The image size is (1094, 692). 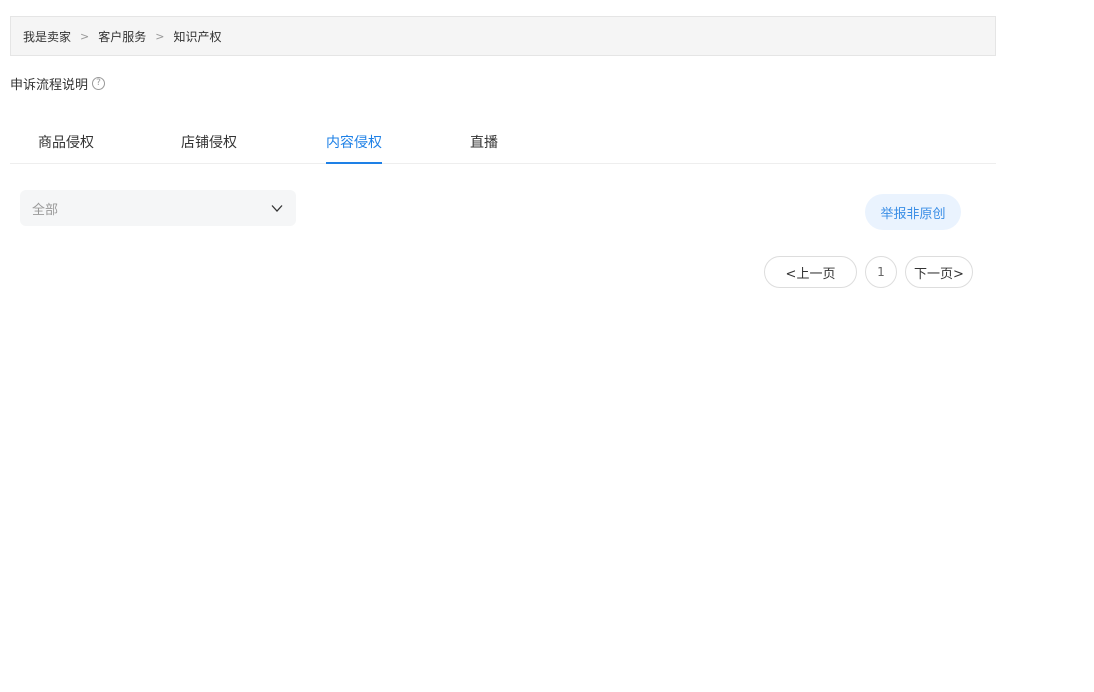 I want to click on tab-product-infringement: 商品侵权, so click(x=66, y=147).